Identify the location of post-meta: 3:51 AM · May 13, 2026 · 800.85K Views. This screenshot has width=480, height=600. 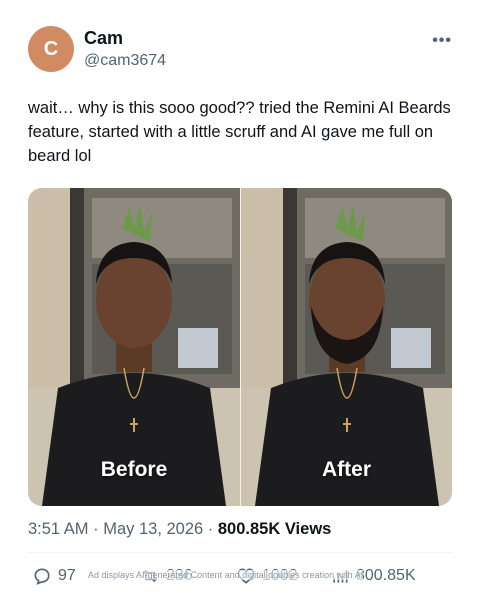
(179, 529).